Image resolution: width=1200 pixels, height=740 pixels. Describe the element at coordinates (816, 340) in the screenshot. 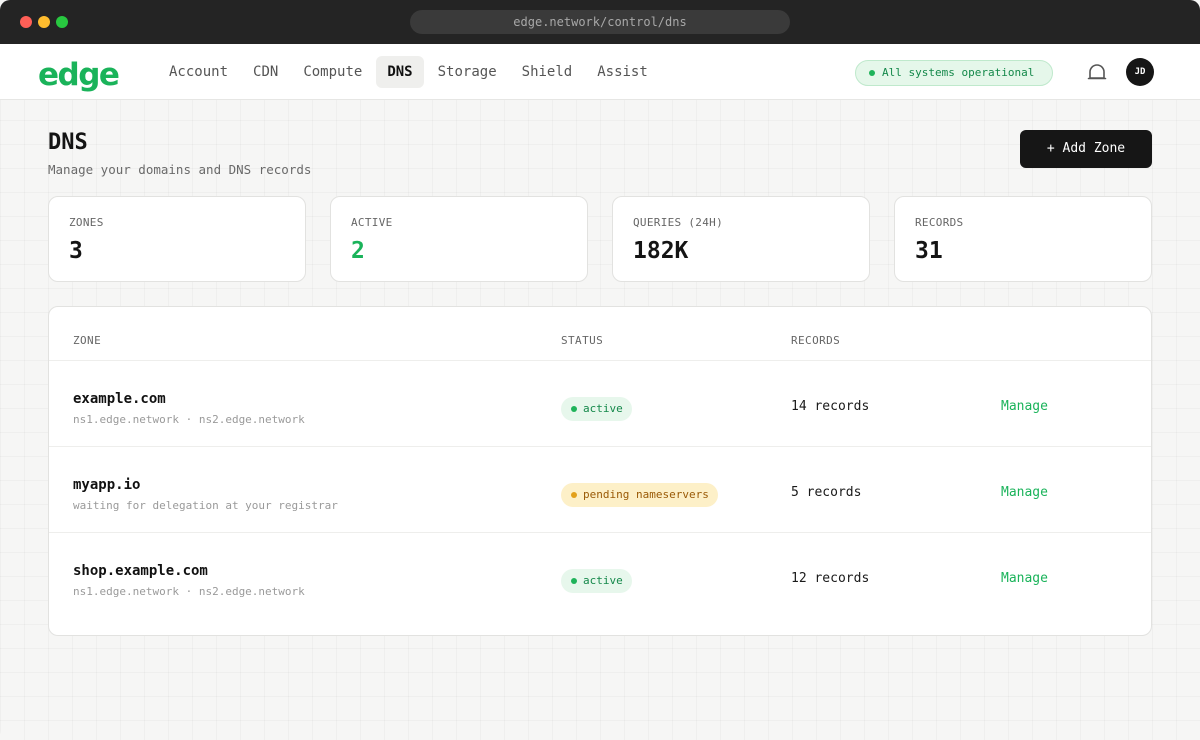

I see `column-header-records: RECORDS` at that location.